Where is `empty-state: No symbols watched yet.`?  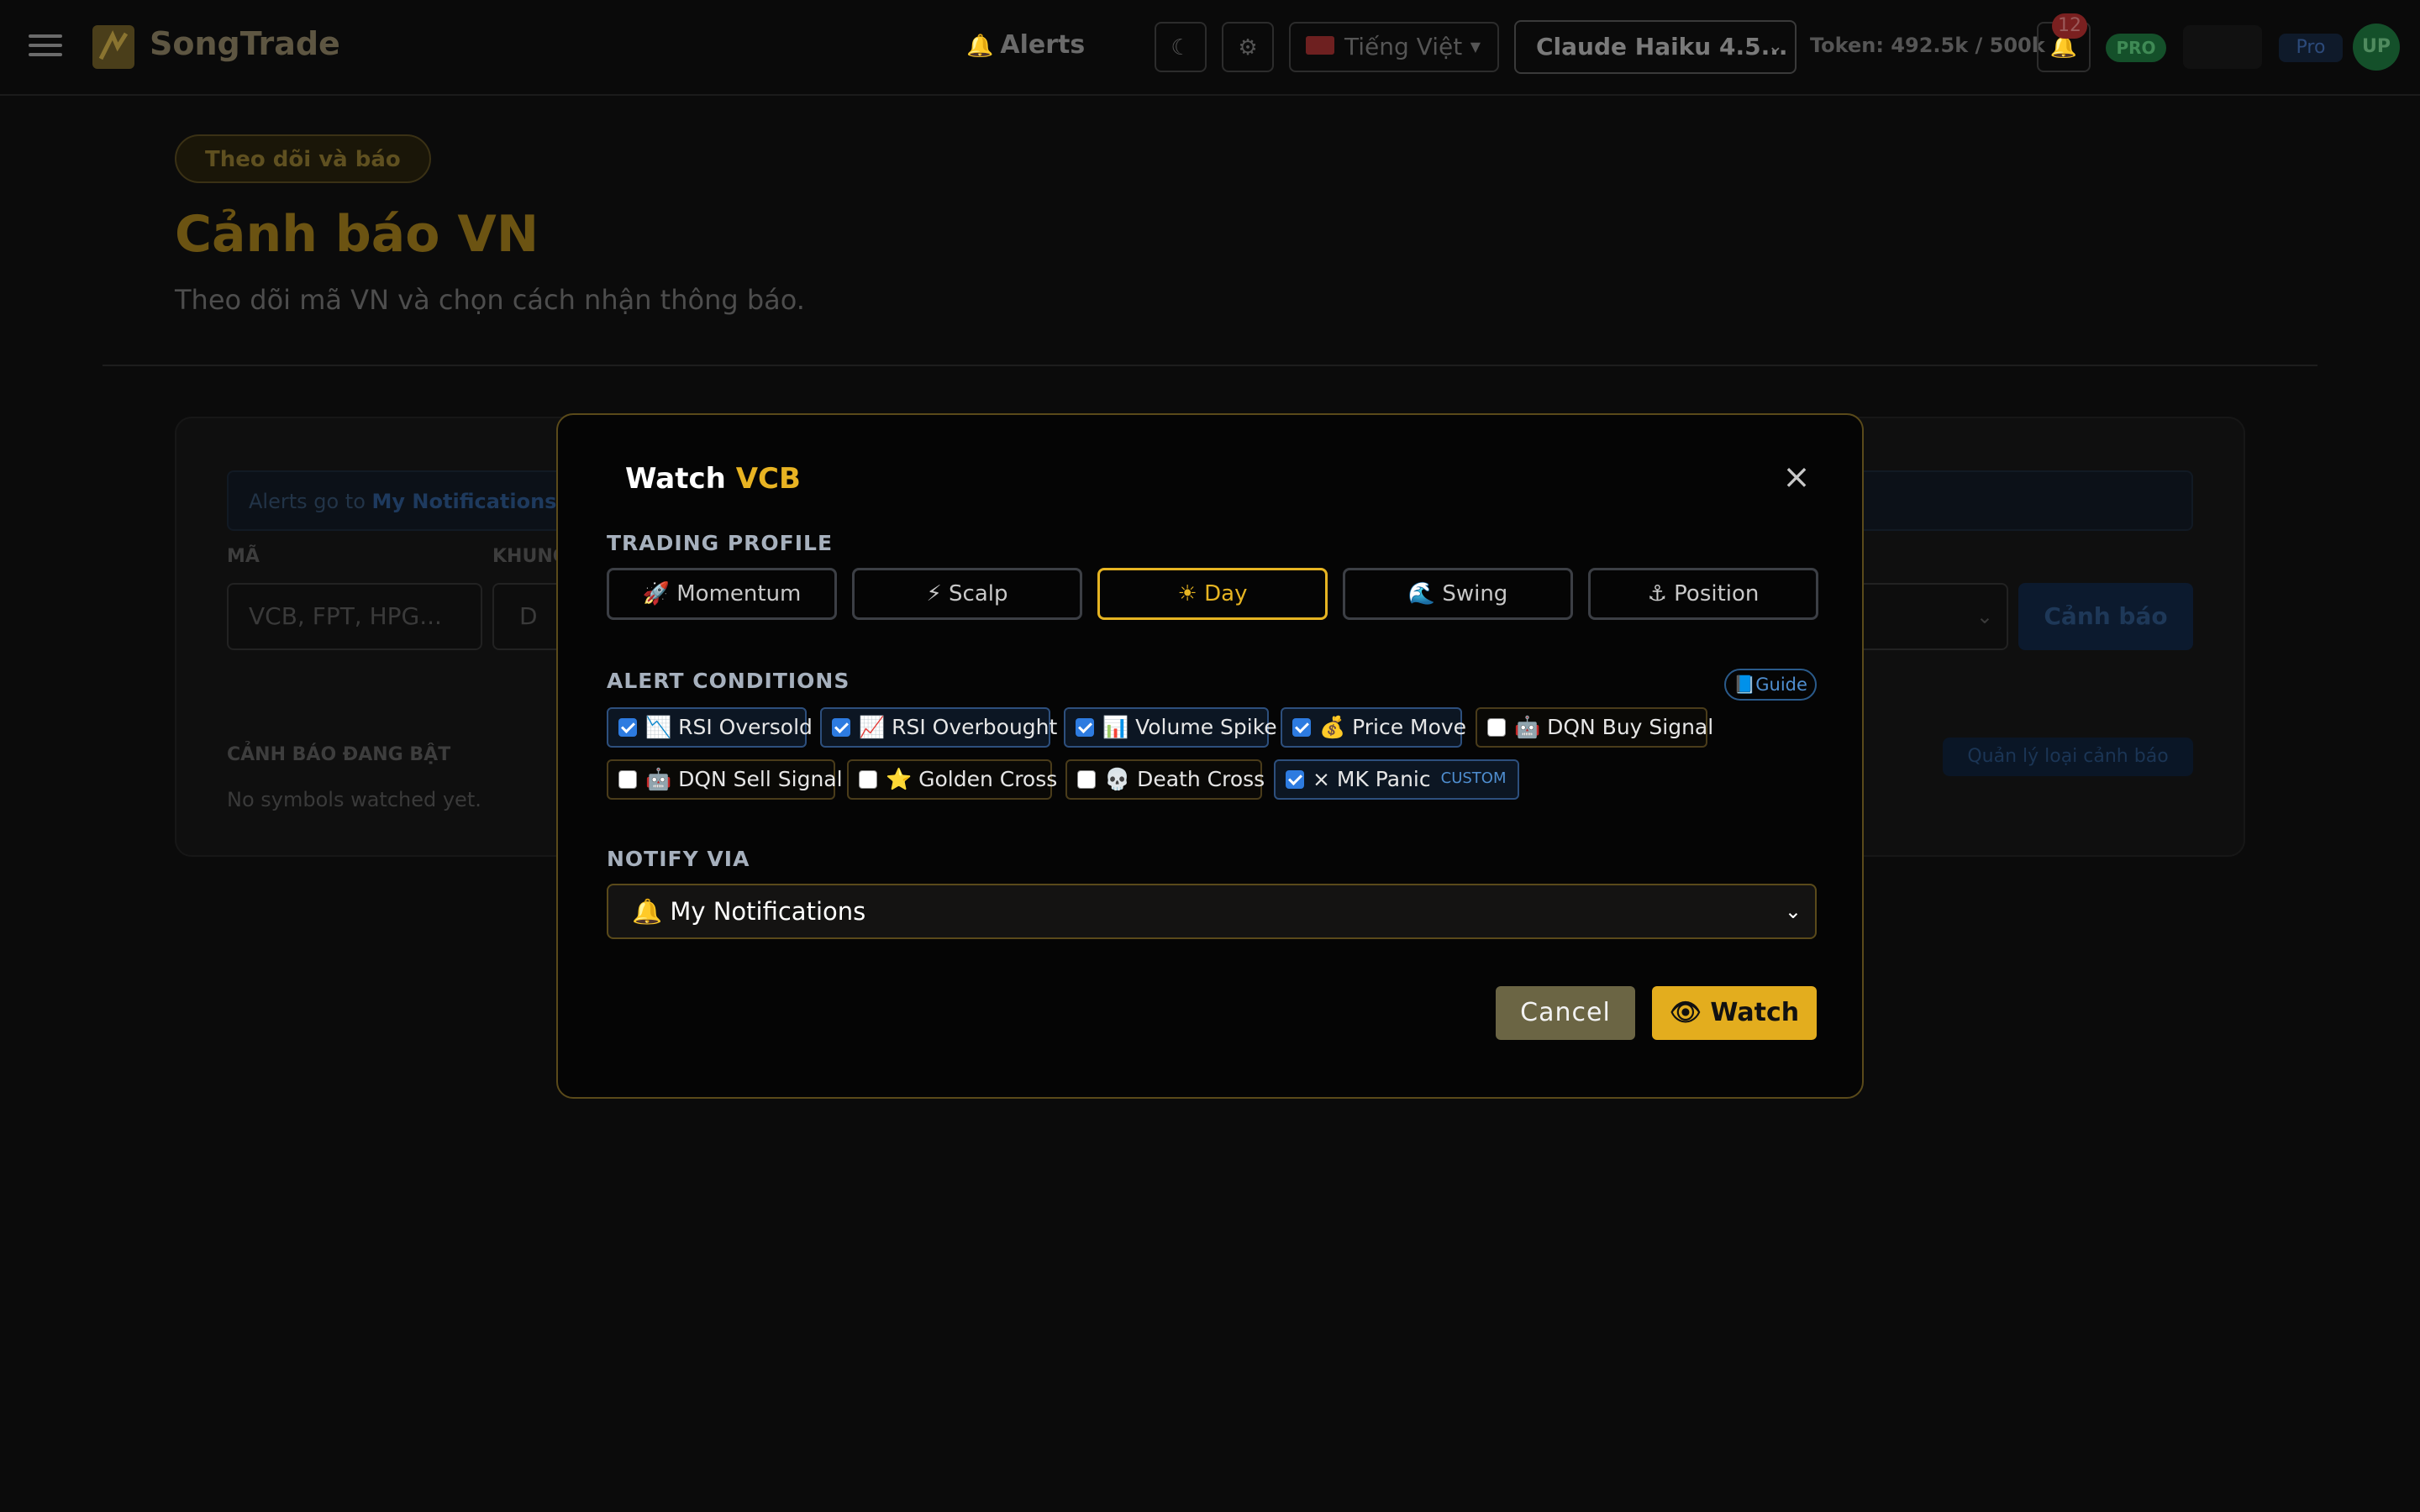
empty-state: No symbols watched yet. is located at coordinates (354, 799).